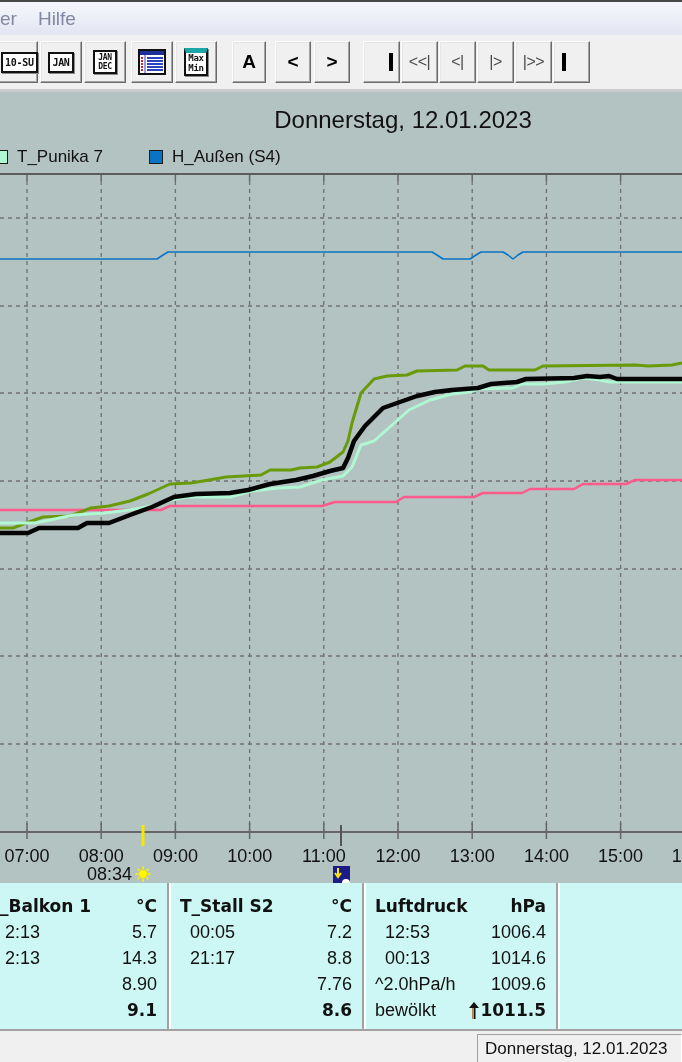 The height and width of the screenshot is (1062, 682). I want to click on axis-label: 12:00, so click(398, 856).